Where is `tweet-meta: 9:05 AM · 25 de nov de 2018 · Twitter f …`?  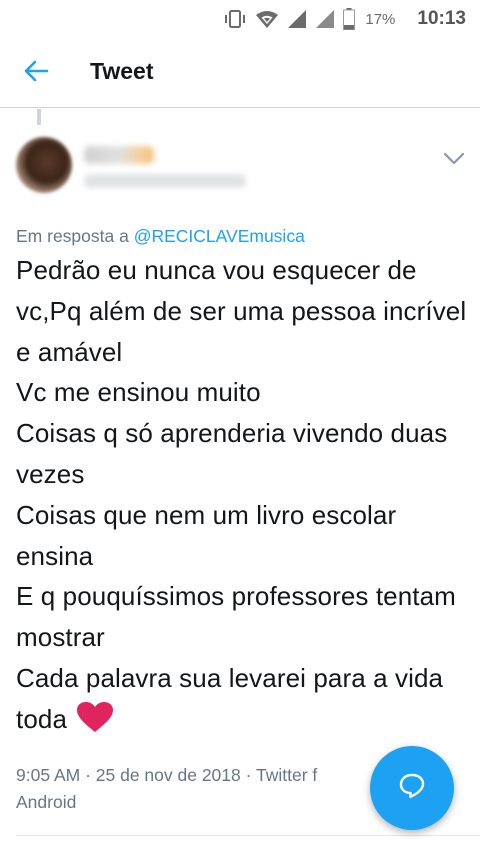
tweet-meta: 9:05 AM · 25 de nov de 2018 · Twitter f … is located at coordinates (196, 789).